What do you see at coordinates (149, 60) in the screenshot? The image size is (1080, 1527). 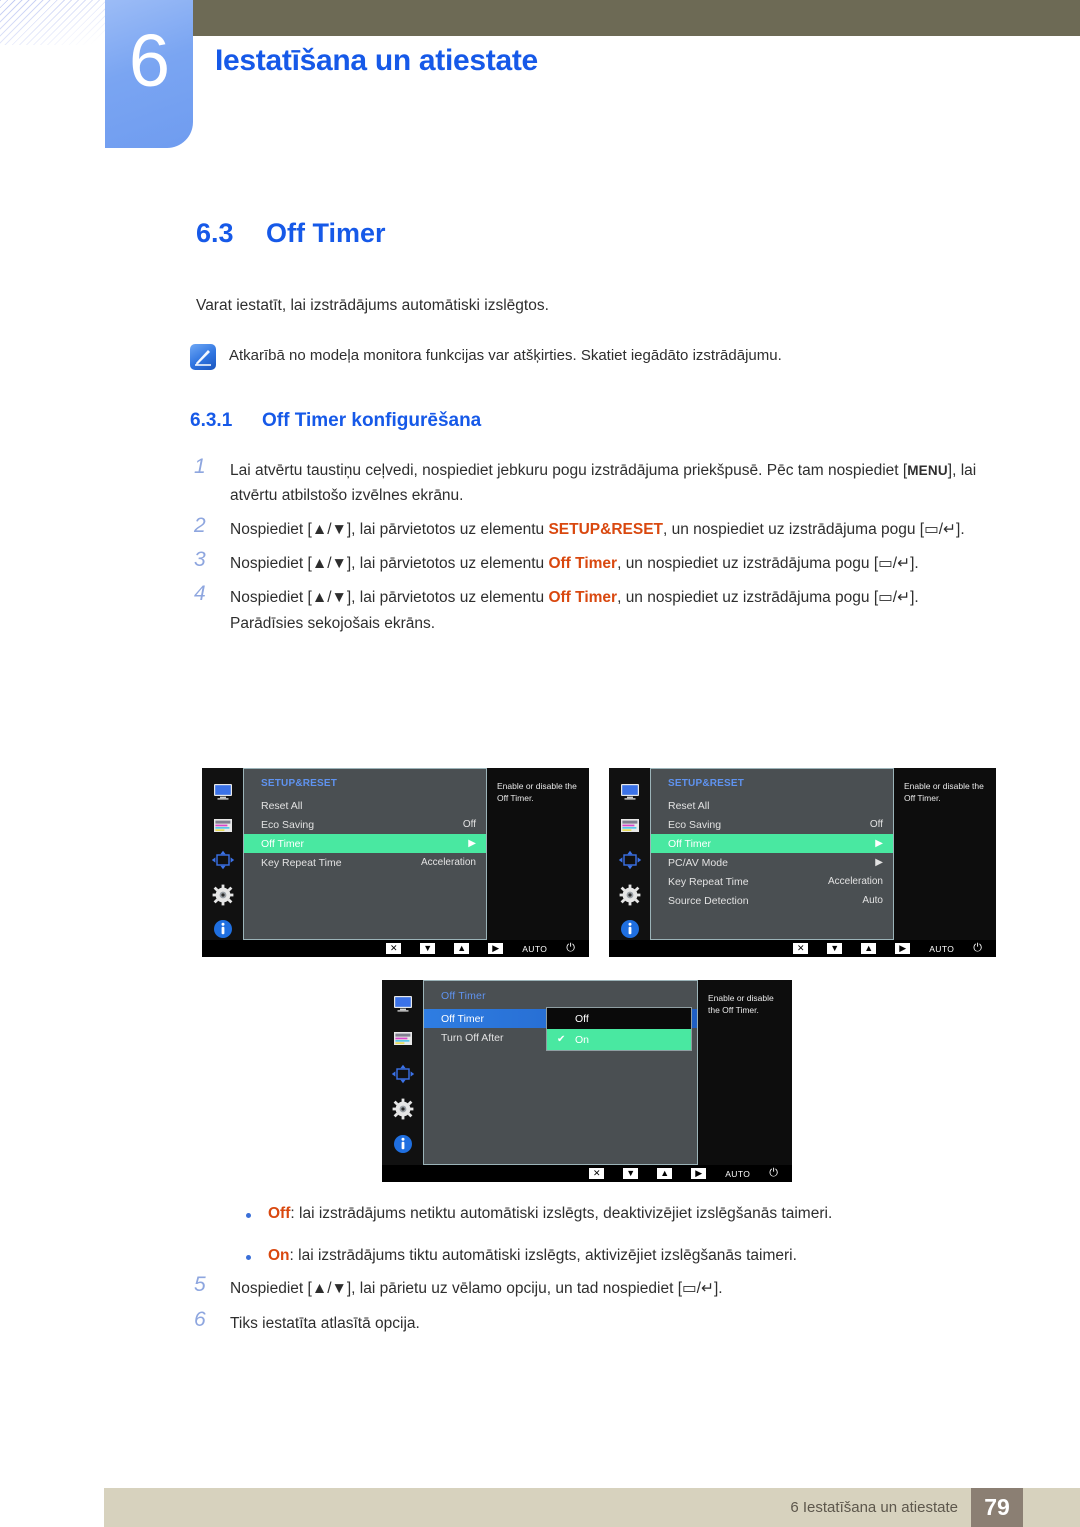 I see `chapter-number: 6` at bounding box center [149, 60].